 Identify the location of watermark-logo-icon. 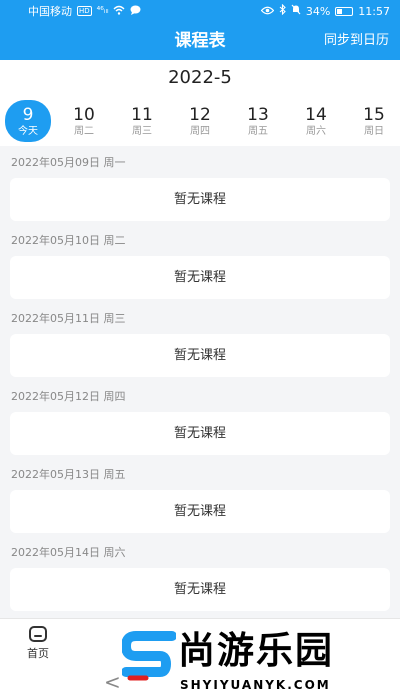
(149, 656).